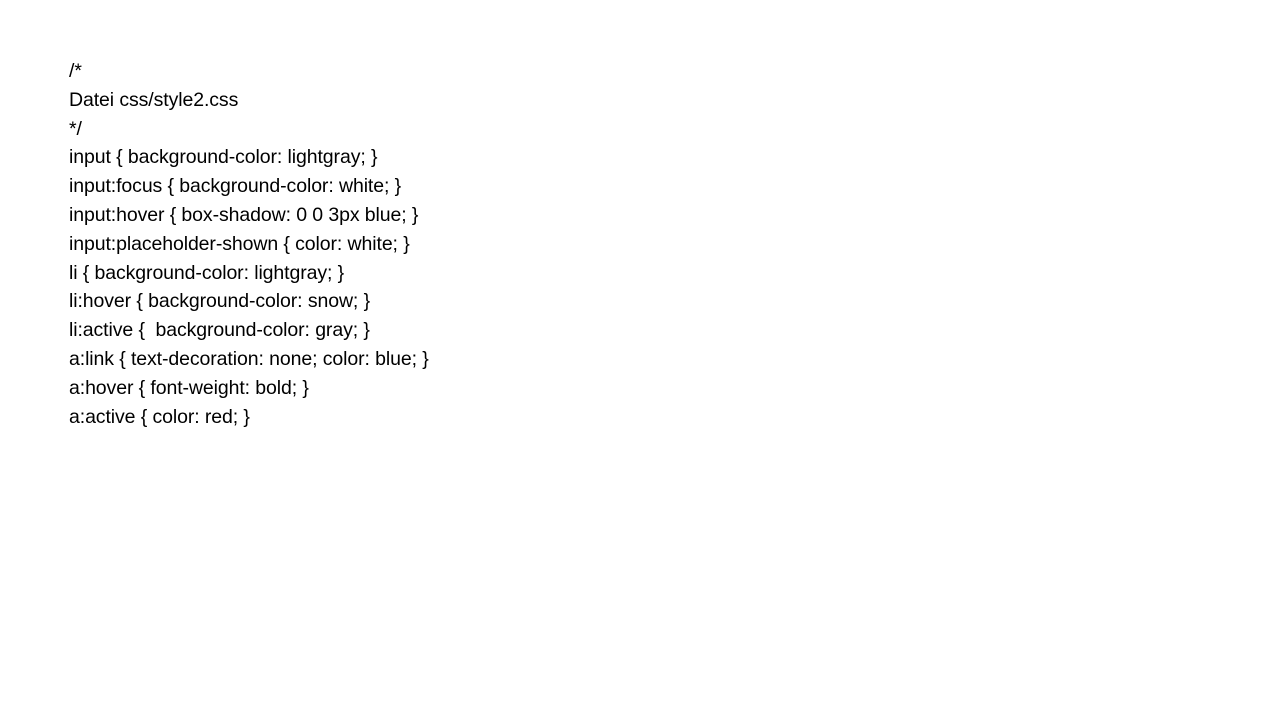 Image resolution: width=1280 pixels, height=720 pixels. I want to click on comment-open-line: /*, so click(75, 71).